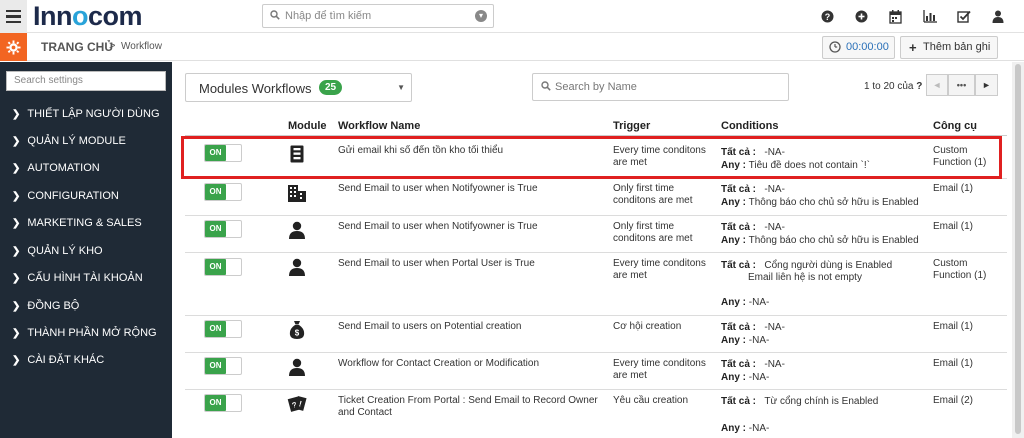 The height and width of the screenshot is (438, 1024). Describe the element at coordinates (512, 16) in the screenshot. I see `top-bar: Innocom Nhập để tìm kiếm ▾ ?` at that location.